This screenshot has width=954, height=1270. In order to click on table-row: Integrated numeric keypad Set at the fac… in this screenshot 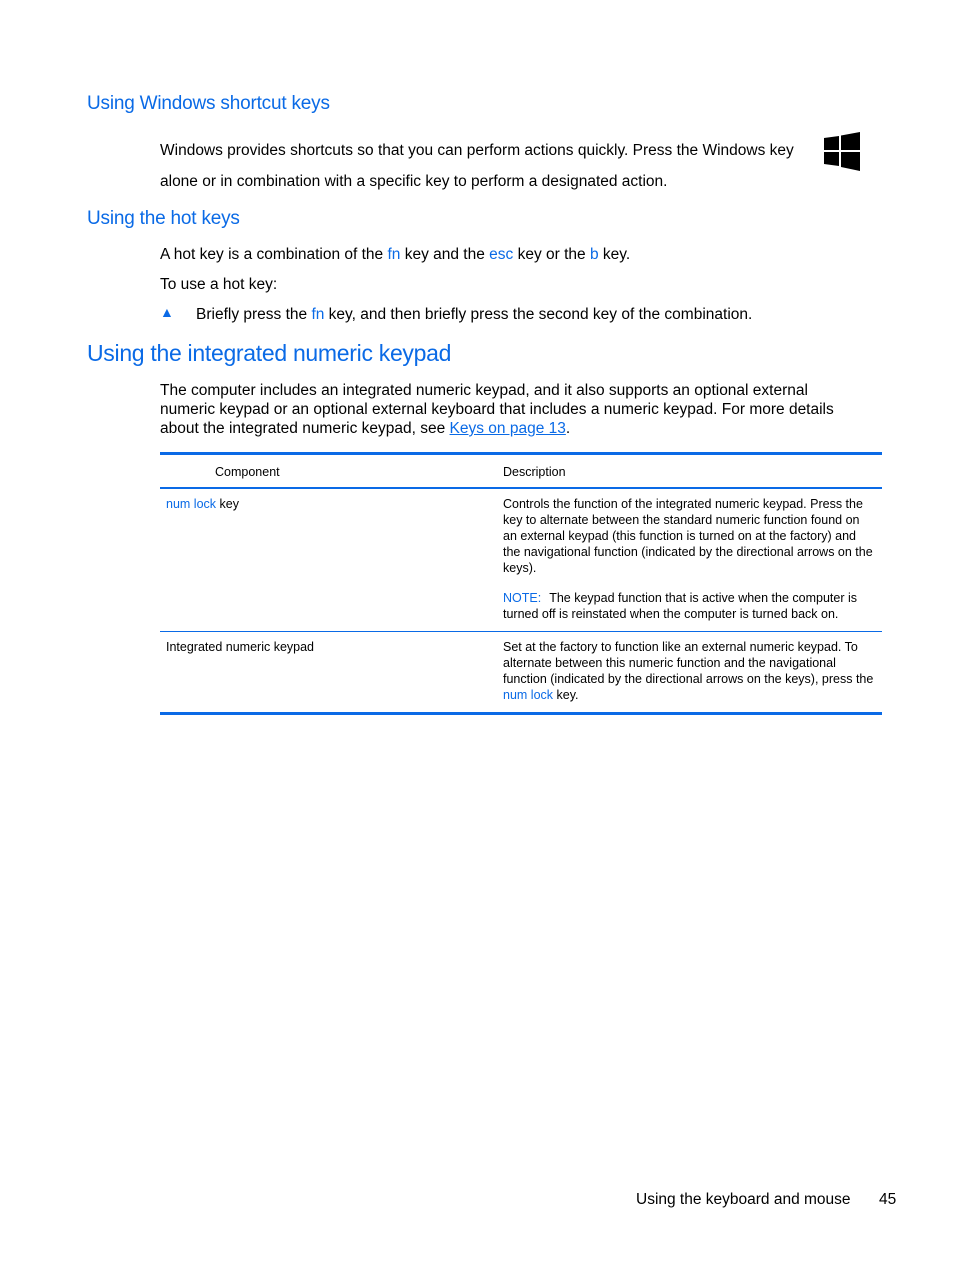, I will do `click(521, 673)`.